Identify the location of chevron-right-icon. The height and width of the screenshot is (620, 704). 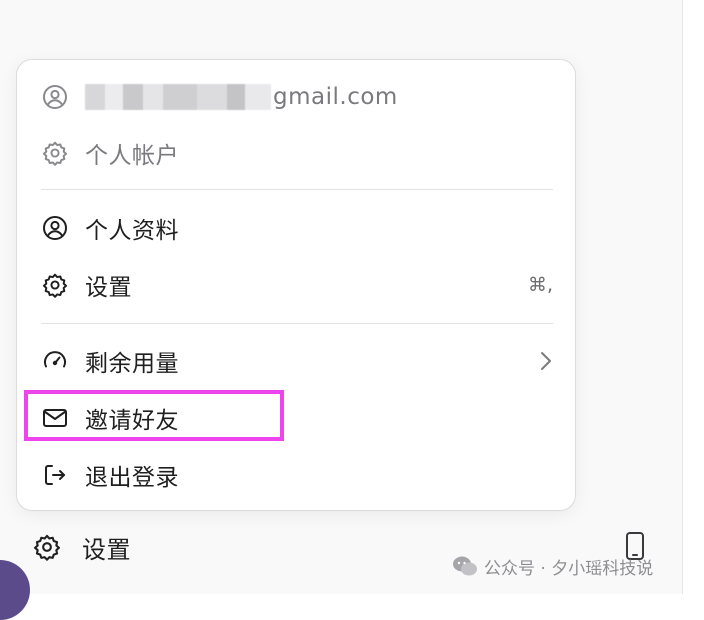
(546, 361).